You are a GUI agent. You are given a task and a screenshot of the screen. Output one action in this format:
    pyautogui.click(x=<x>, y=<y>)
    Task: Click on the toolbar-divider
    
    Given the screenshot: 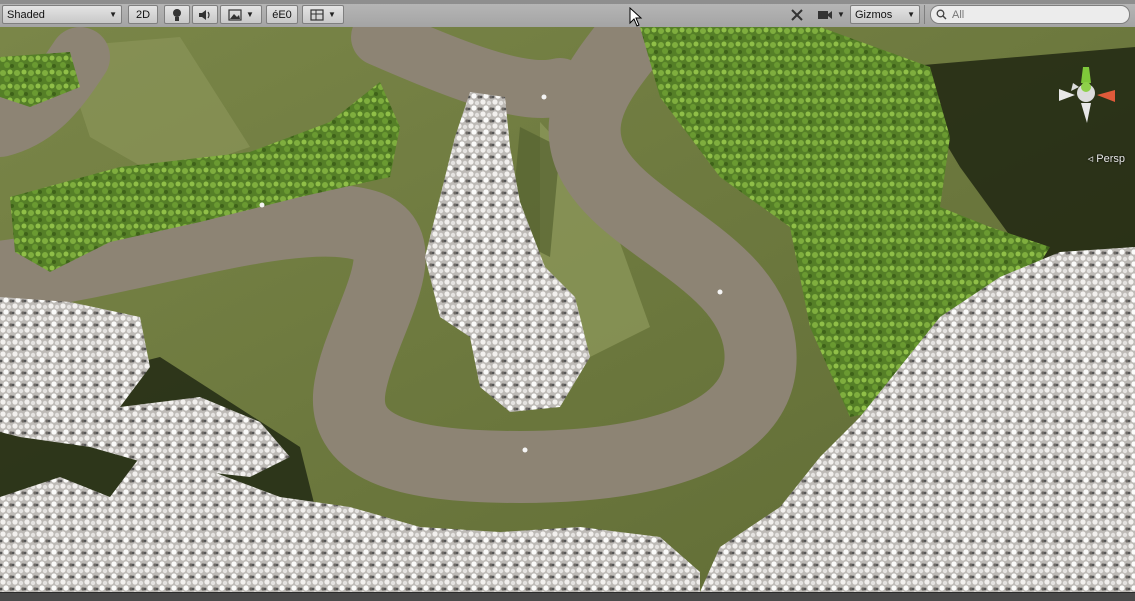 What is the action you would take?
    pyautogui.click(x=924, y=14)
    